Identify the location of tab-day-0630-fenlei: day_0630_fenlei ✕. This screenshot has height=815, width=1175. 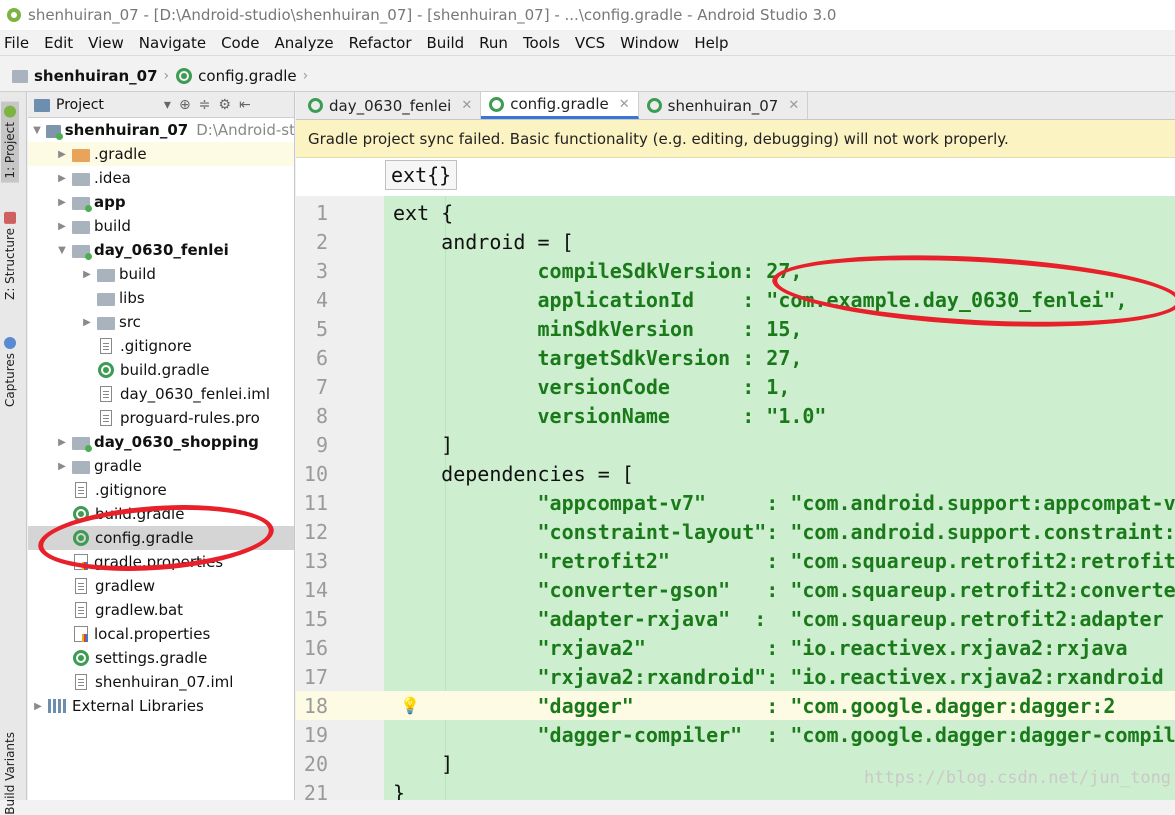
(391, 105).